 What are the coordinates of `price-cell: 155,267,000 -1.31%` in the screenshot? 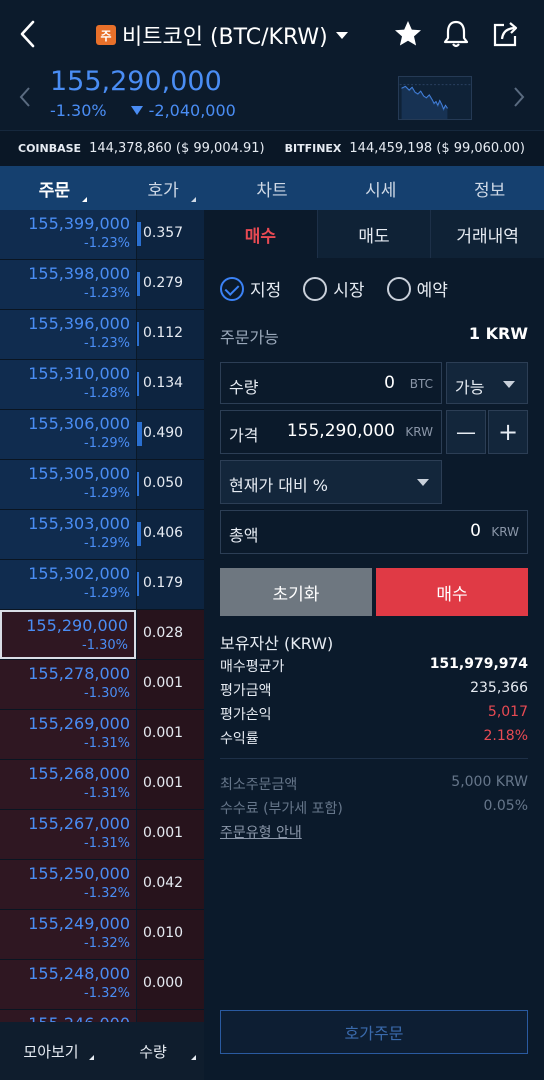 It's located at (68, 834).